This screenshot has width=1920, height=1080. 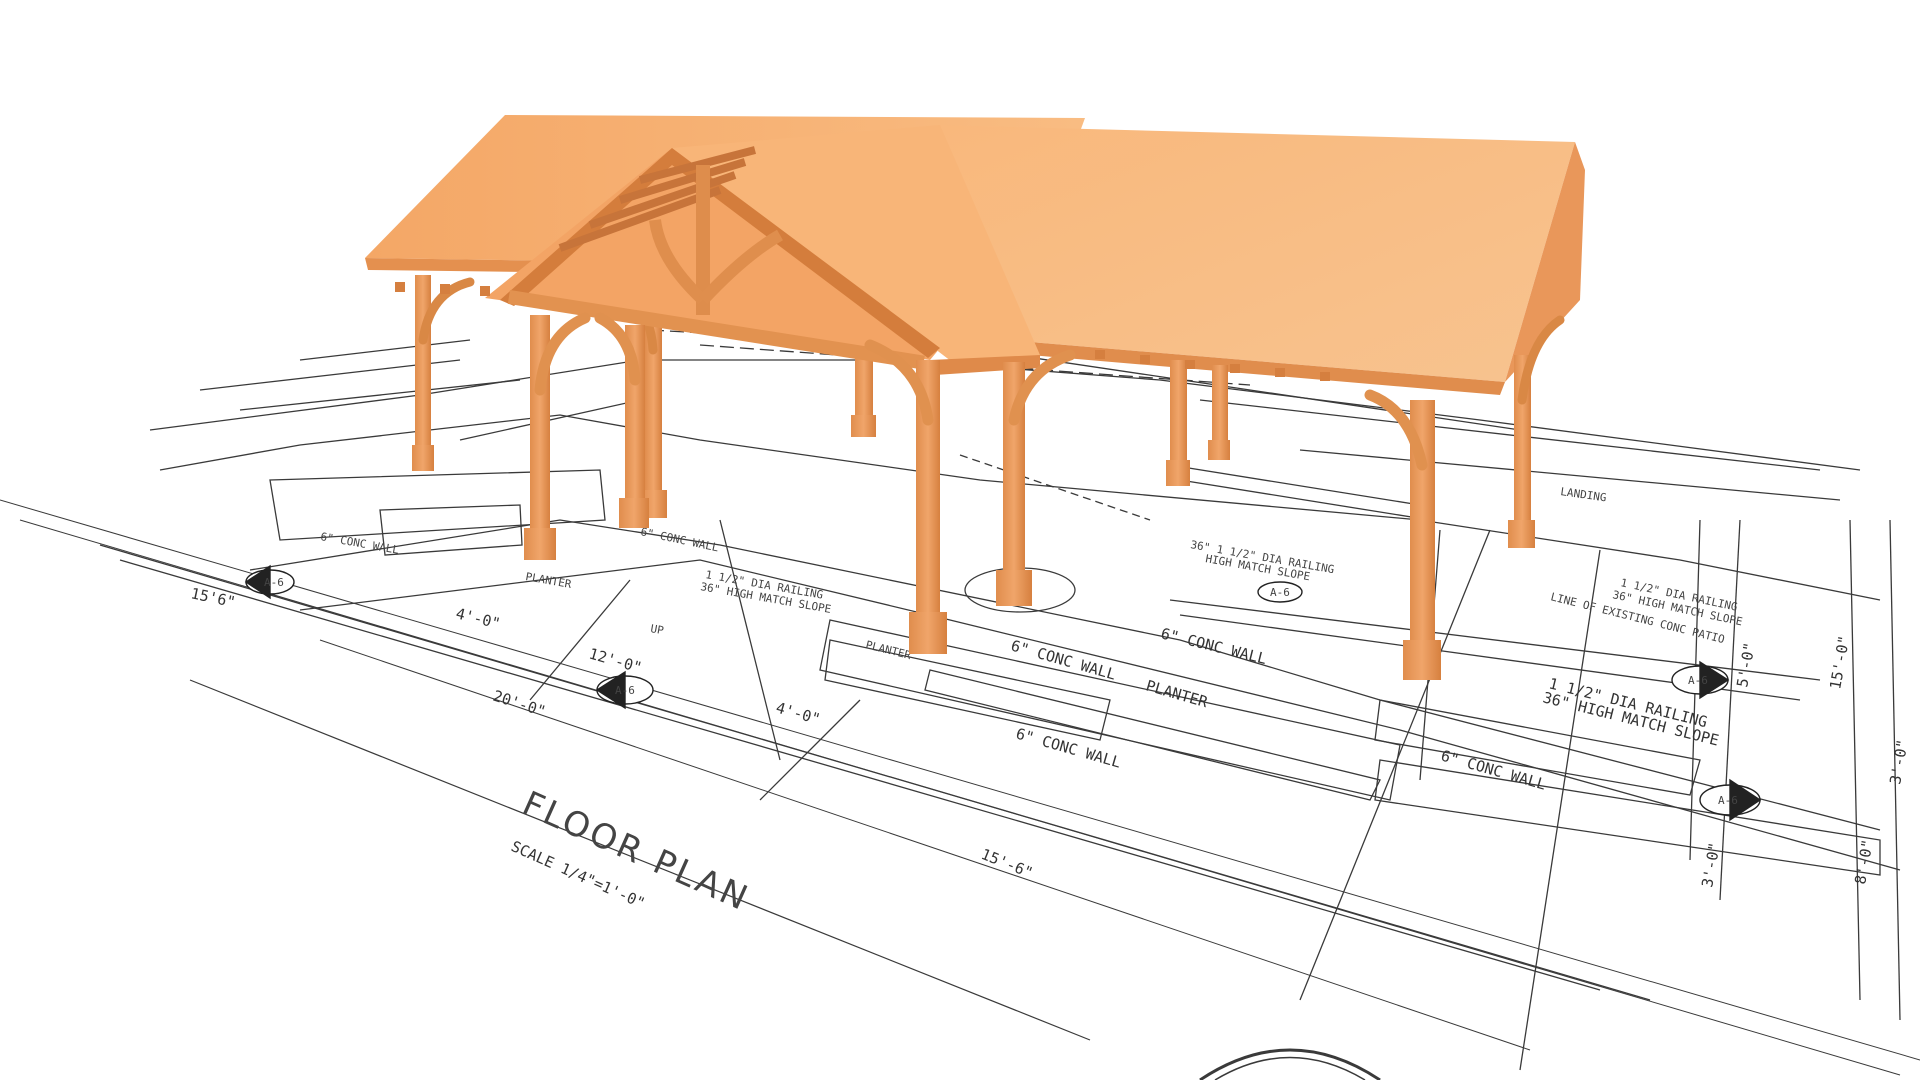 What do you see at coordinates (657, 629) in the screenshot?
I see `note-up: UP` at bounding box center [657, 629].